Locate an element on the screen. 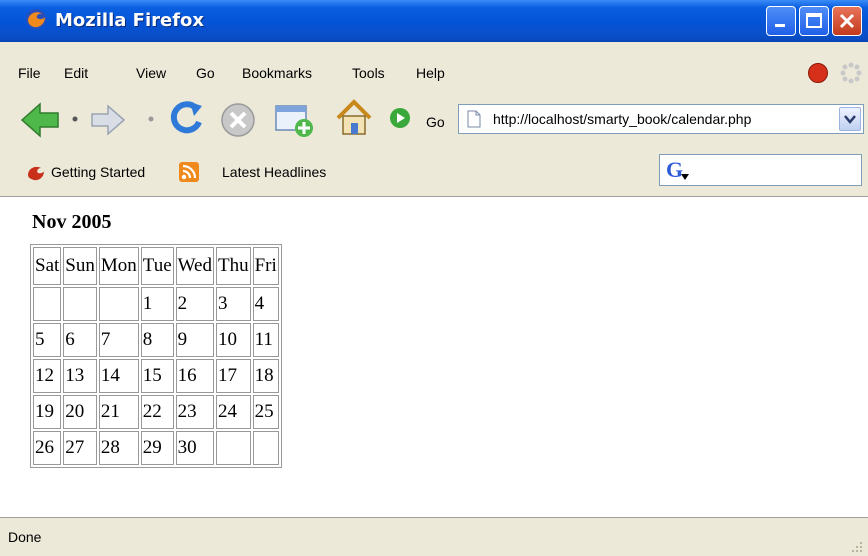  calendar-header-row: Sat Sun Mon Tue Wed Thu Fri is located at coordinates (156, 266).